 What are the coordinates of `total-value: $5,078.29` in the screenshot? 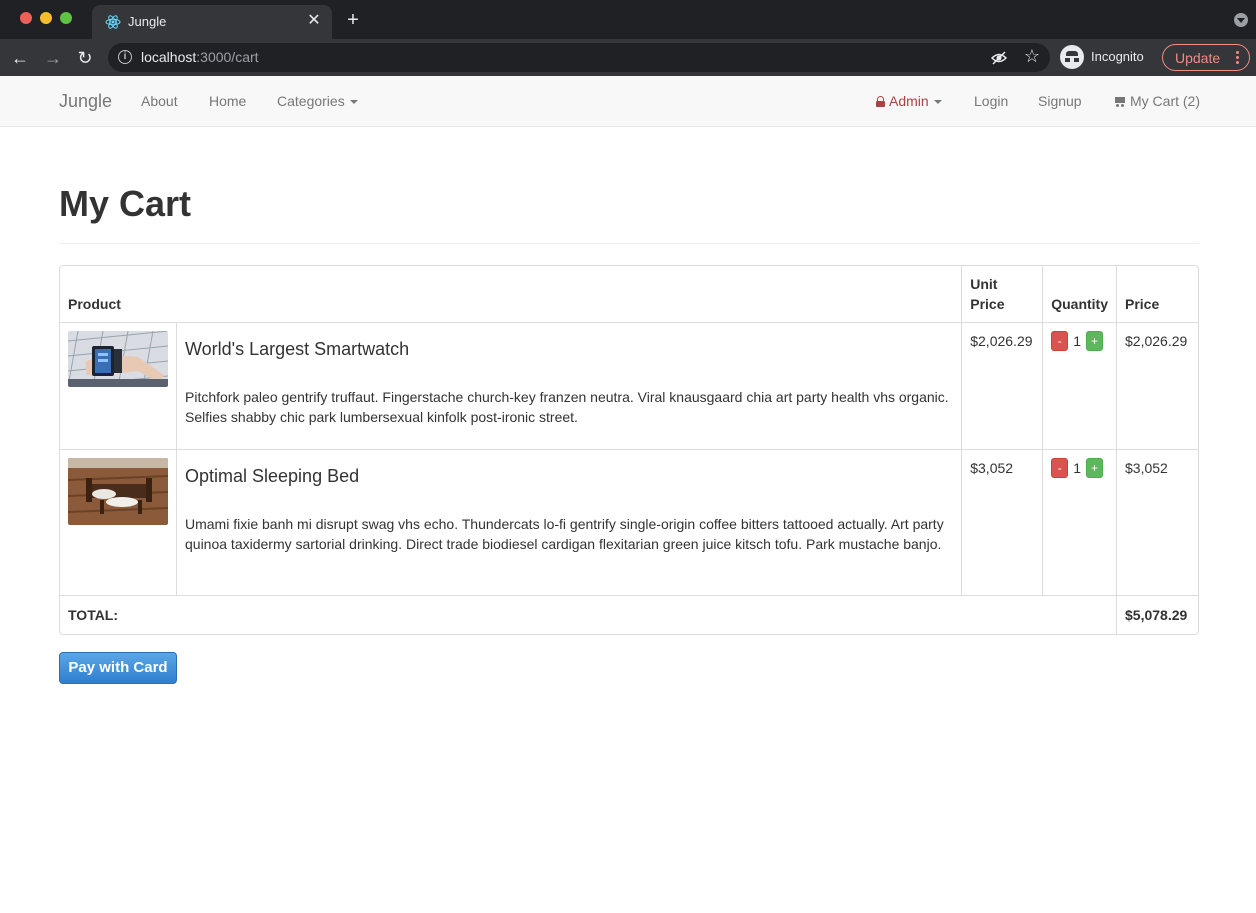 It's located at (1156, 615).